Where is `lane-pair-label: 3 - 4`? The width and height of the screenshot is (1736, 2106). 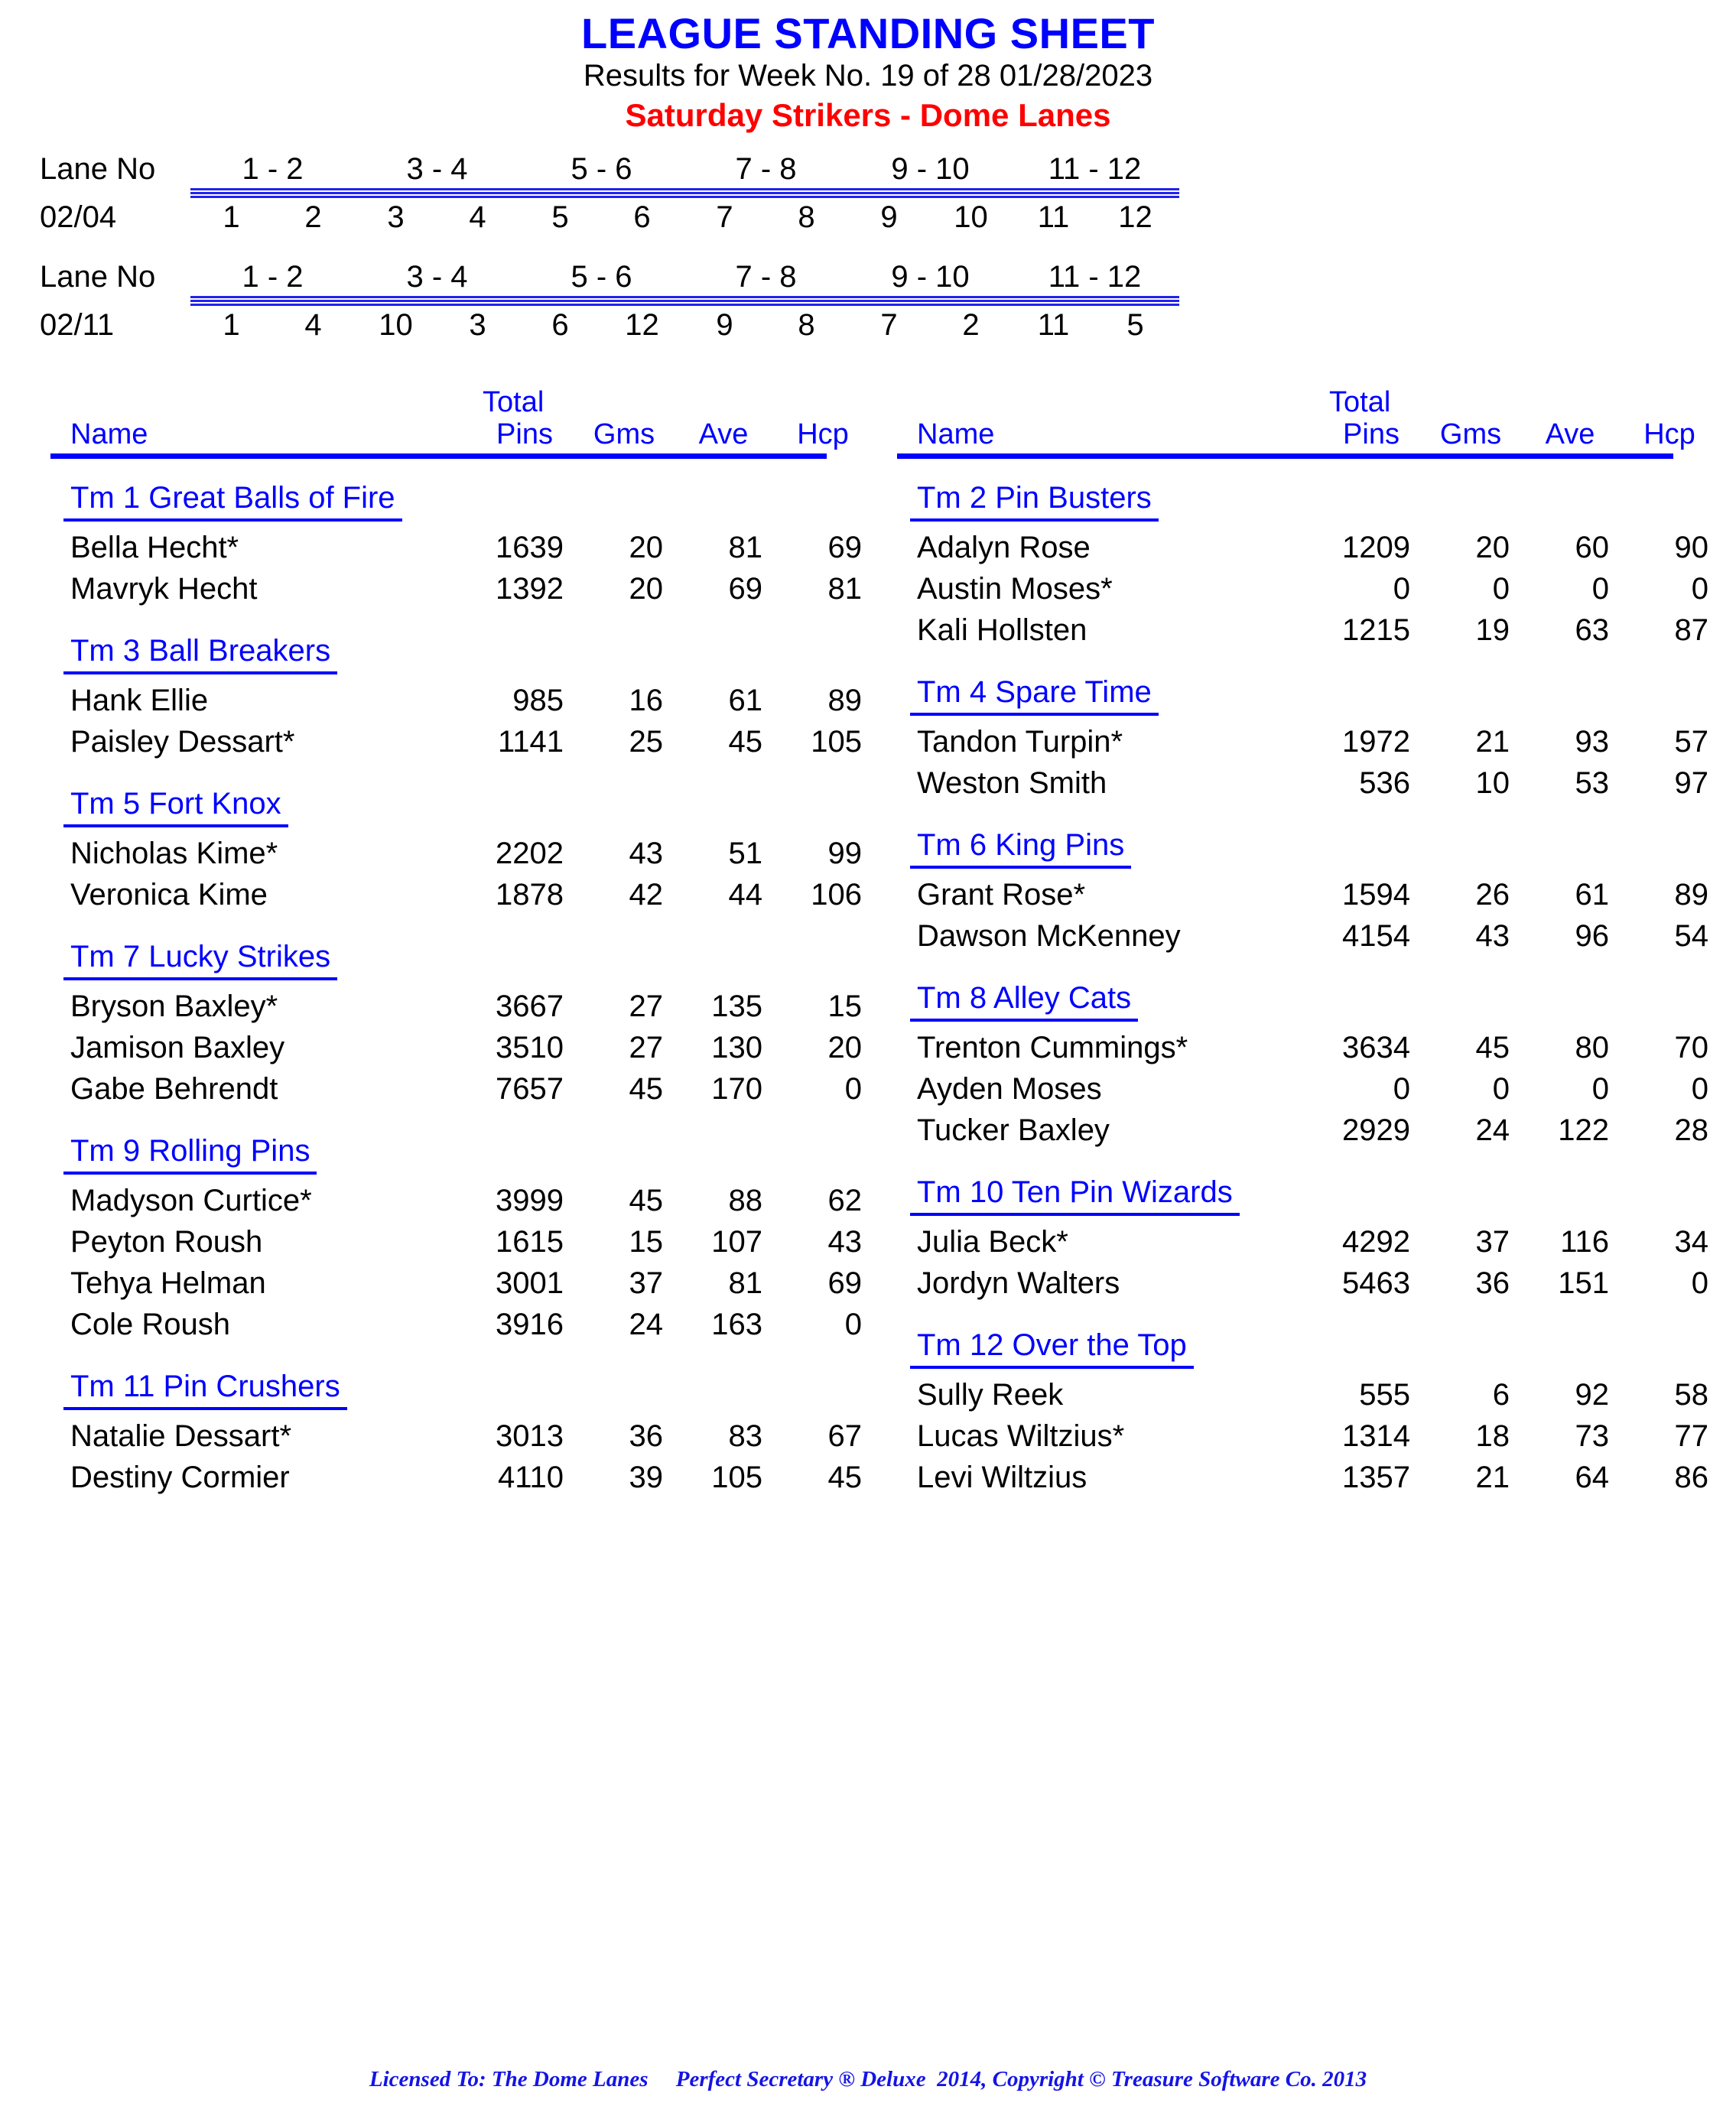 lane-pair-label: 3 - 4 is located at coordinates (437, 168).